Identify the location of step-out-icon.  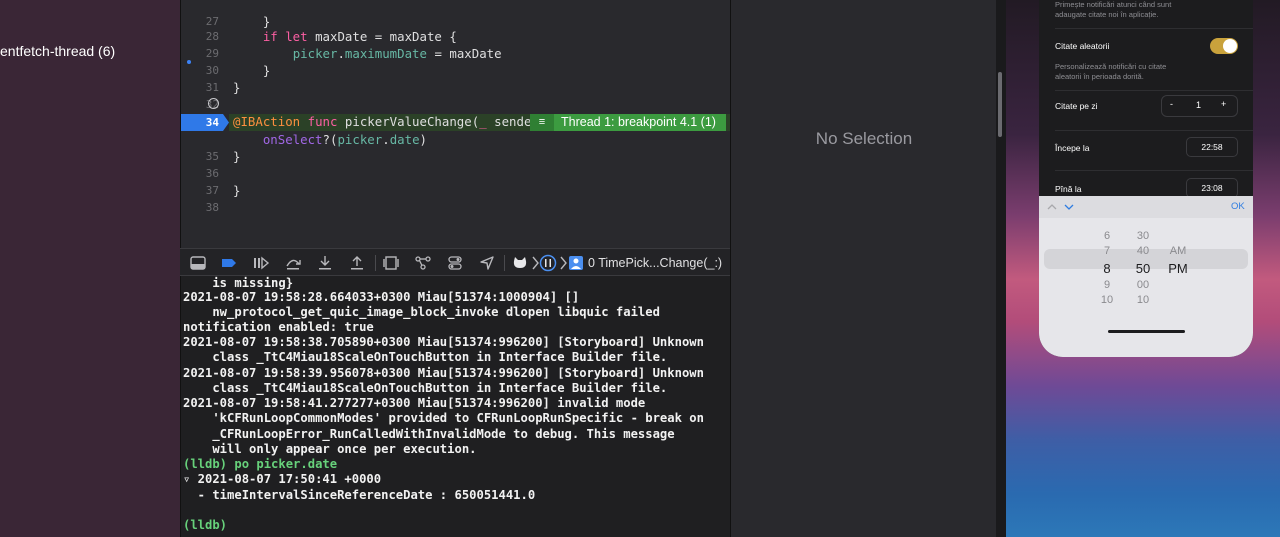
(357, 263).